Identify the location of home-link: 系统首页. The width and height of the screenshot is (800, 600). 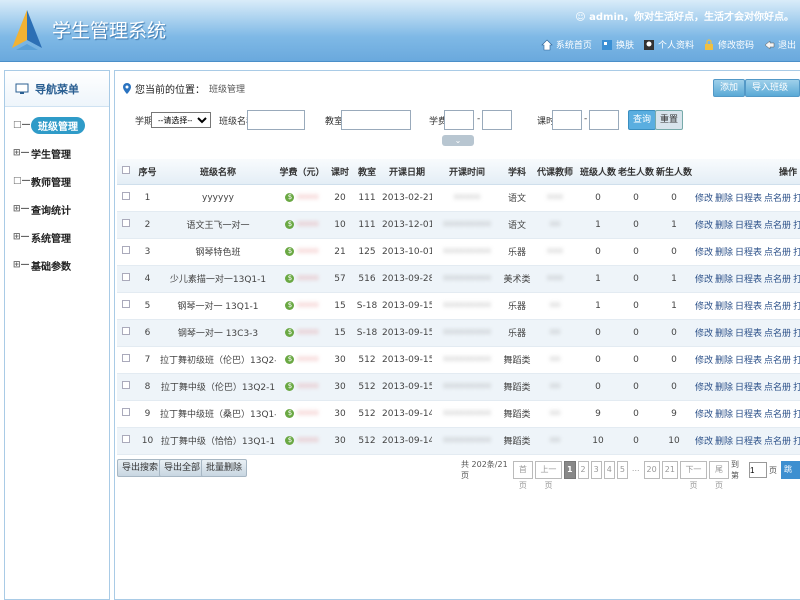
(566, 44).